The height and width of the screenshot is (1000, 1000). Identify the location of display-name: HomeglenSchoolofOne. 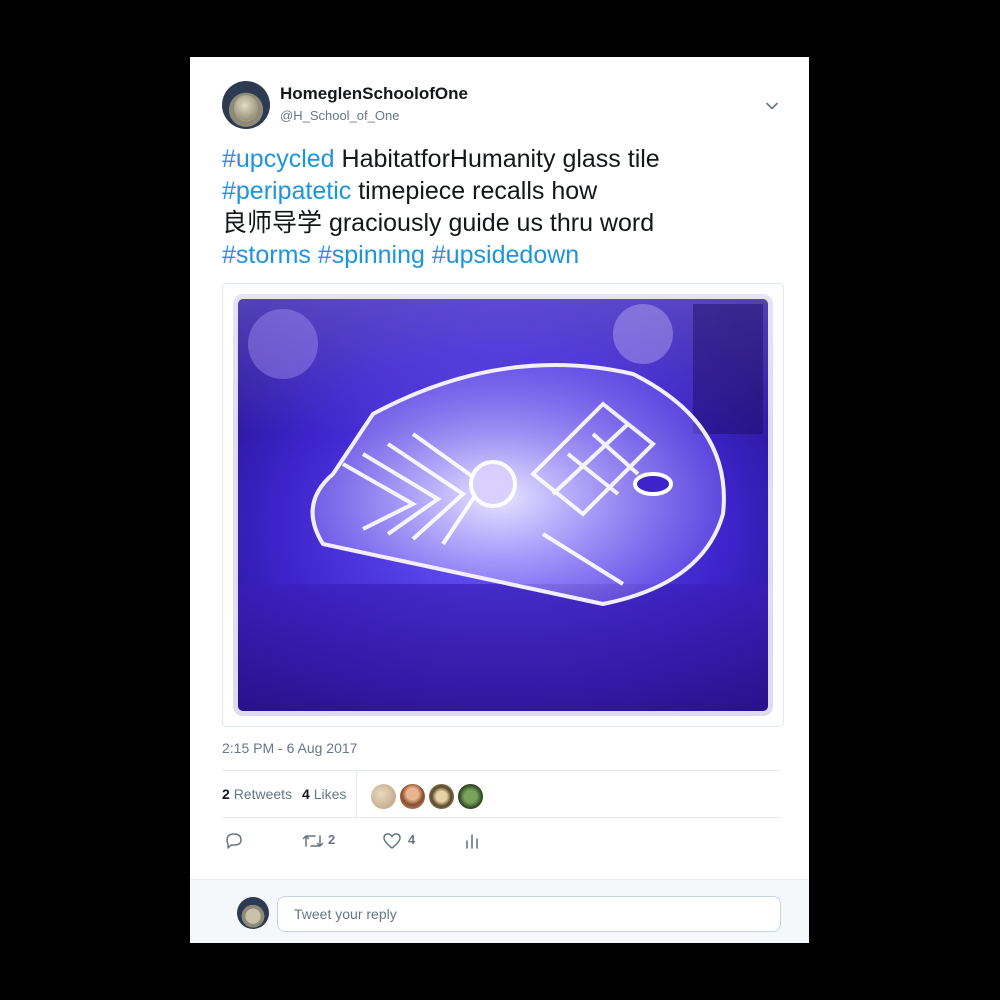
(374, 94).